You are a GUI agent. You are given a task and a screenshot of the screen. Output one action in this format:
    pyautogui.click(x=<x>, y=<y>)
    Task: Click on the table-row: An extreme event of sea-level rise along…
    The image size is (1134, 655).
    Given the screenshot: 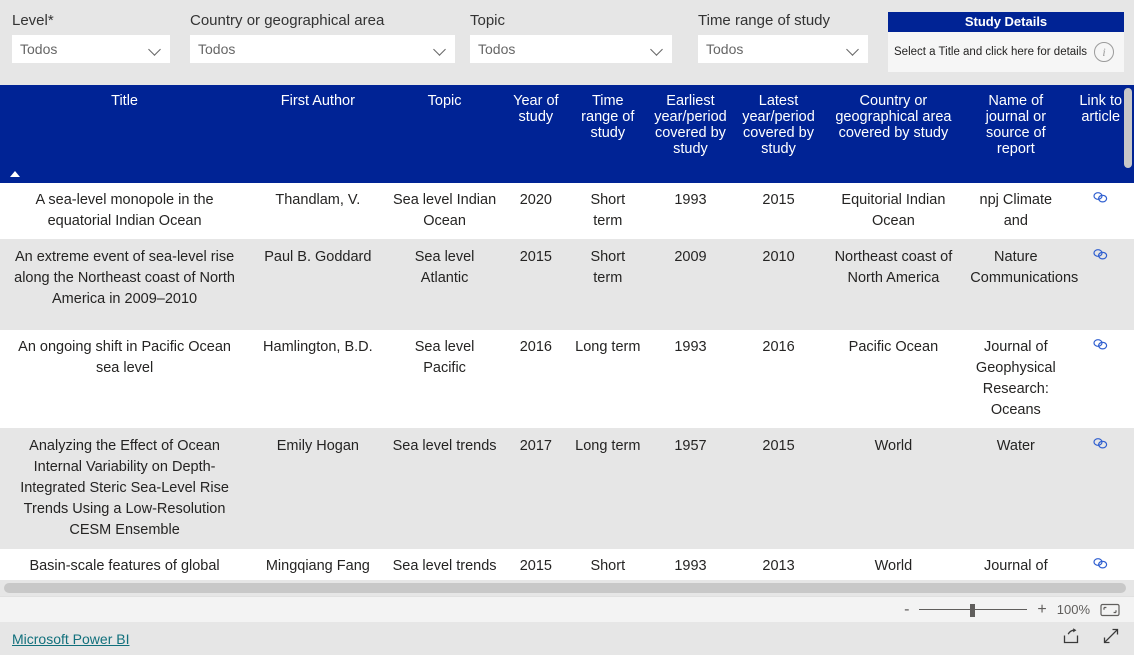 What is the action you would take?
    pyautogui.click(x=567, y=284)
    